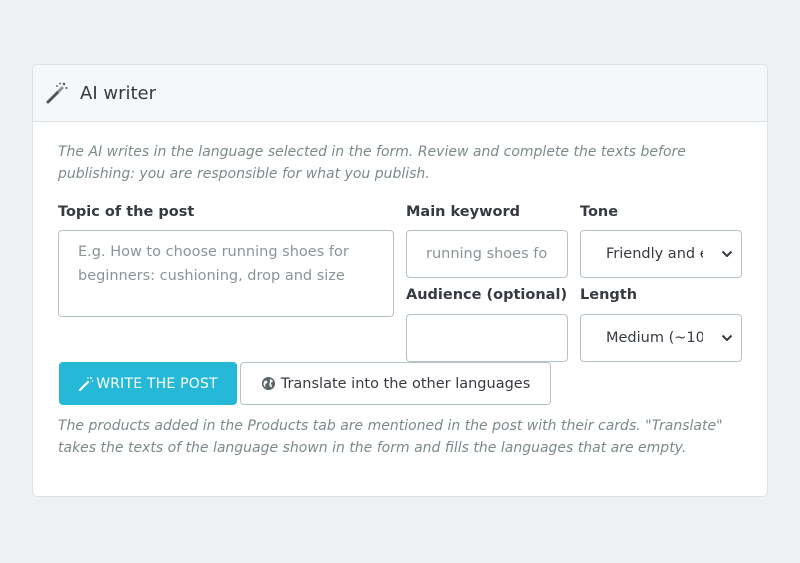  What do you see at coordinates (487, 295) in the screenshot?
I see `audience-label: Audience (optional)` at bounding box center [487, 295].